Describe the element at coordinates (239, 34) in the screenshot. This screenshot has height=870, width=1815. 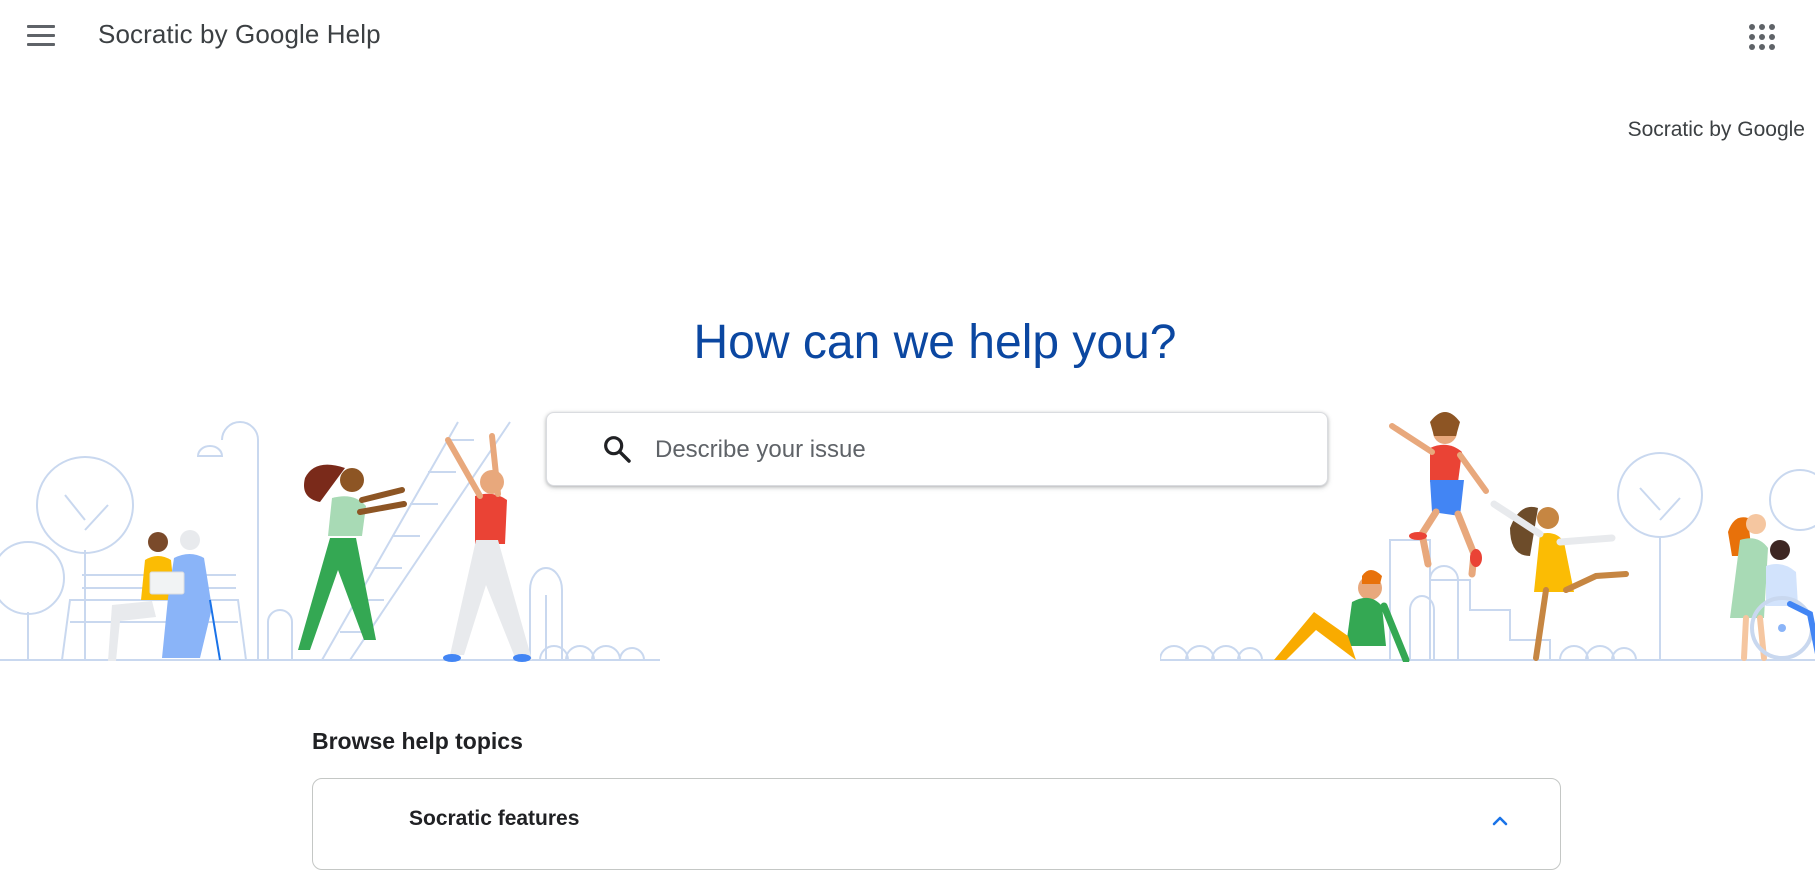
I see `app-title: Socratic by Google Help` at that location.